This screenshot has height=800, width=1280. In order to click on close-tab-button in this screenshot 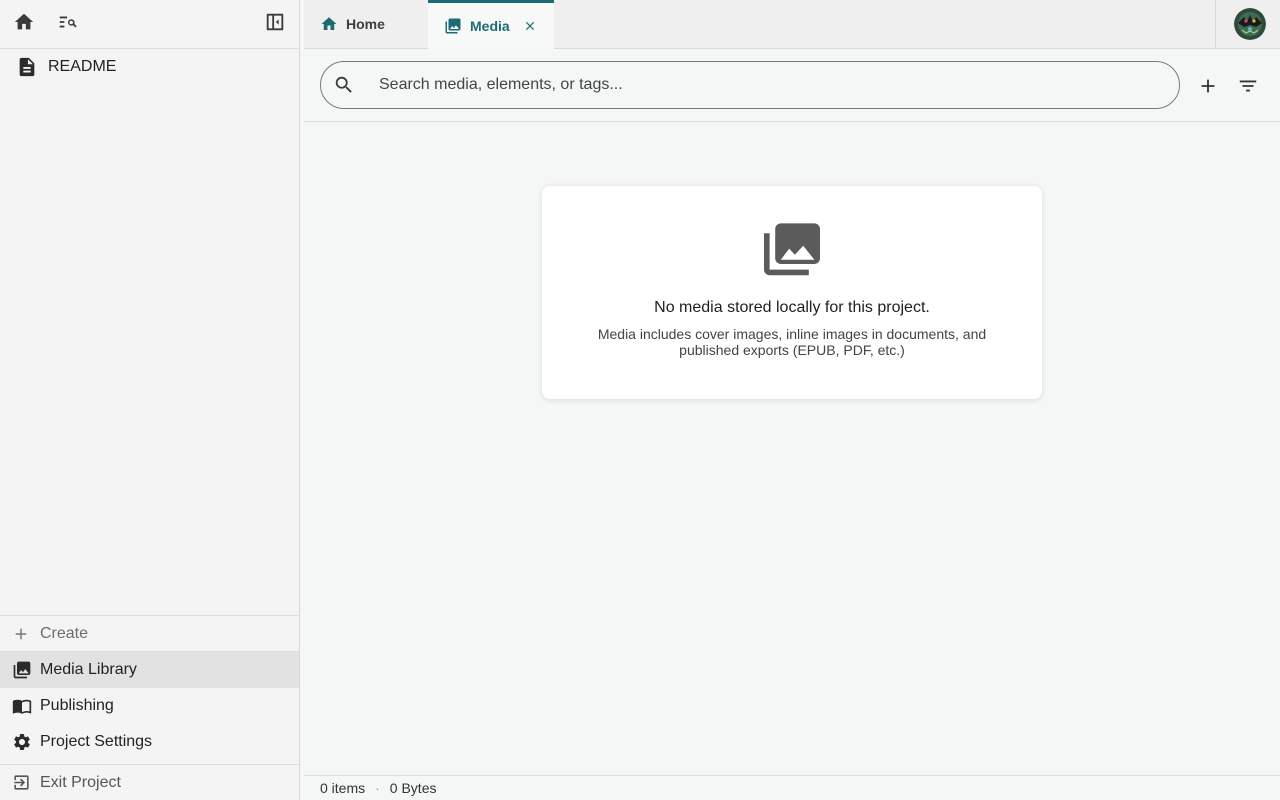, I will do `click(530, 26)`.